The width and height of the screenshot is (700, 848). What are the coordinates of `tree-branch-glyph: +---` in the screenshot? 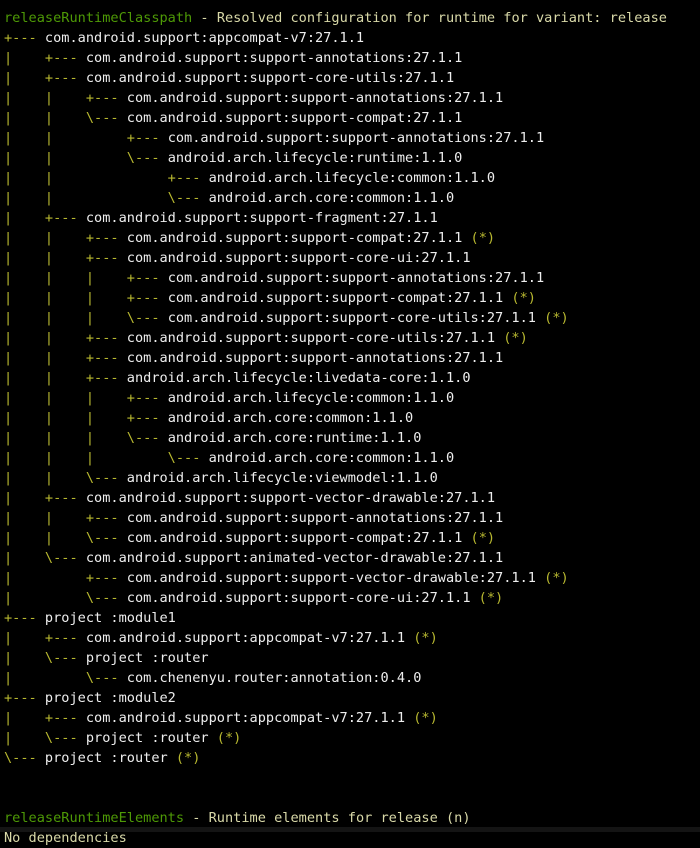 It's located at (24, 38).